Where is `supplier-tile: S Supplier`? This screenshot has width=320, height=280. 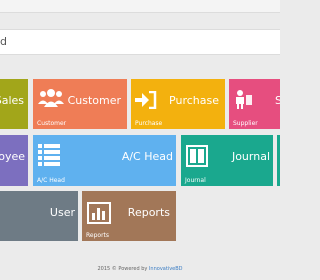 supplier-tile: S Supplier is located at coordinates (254, 104).